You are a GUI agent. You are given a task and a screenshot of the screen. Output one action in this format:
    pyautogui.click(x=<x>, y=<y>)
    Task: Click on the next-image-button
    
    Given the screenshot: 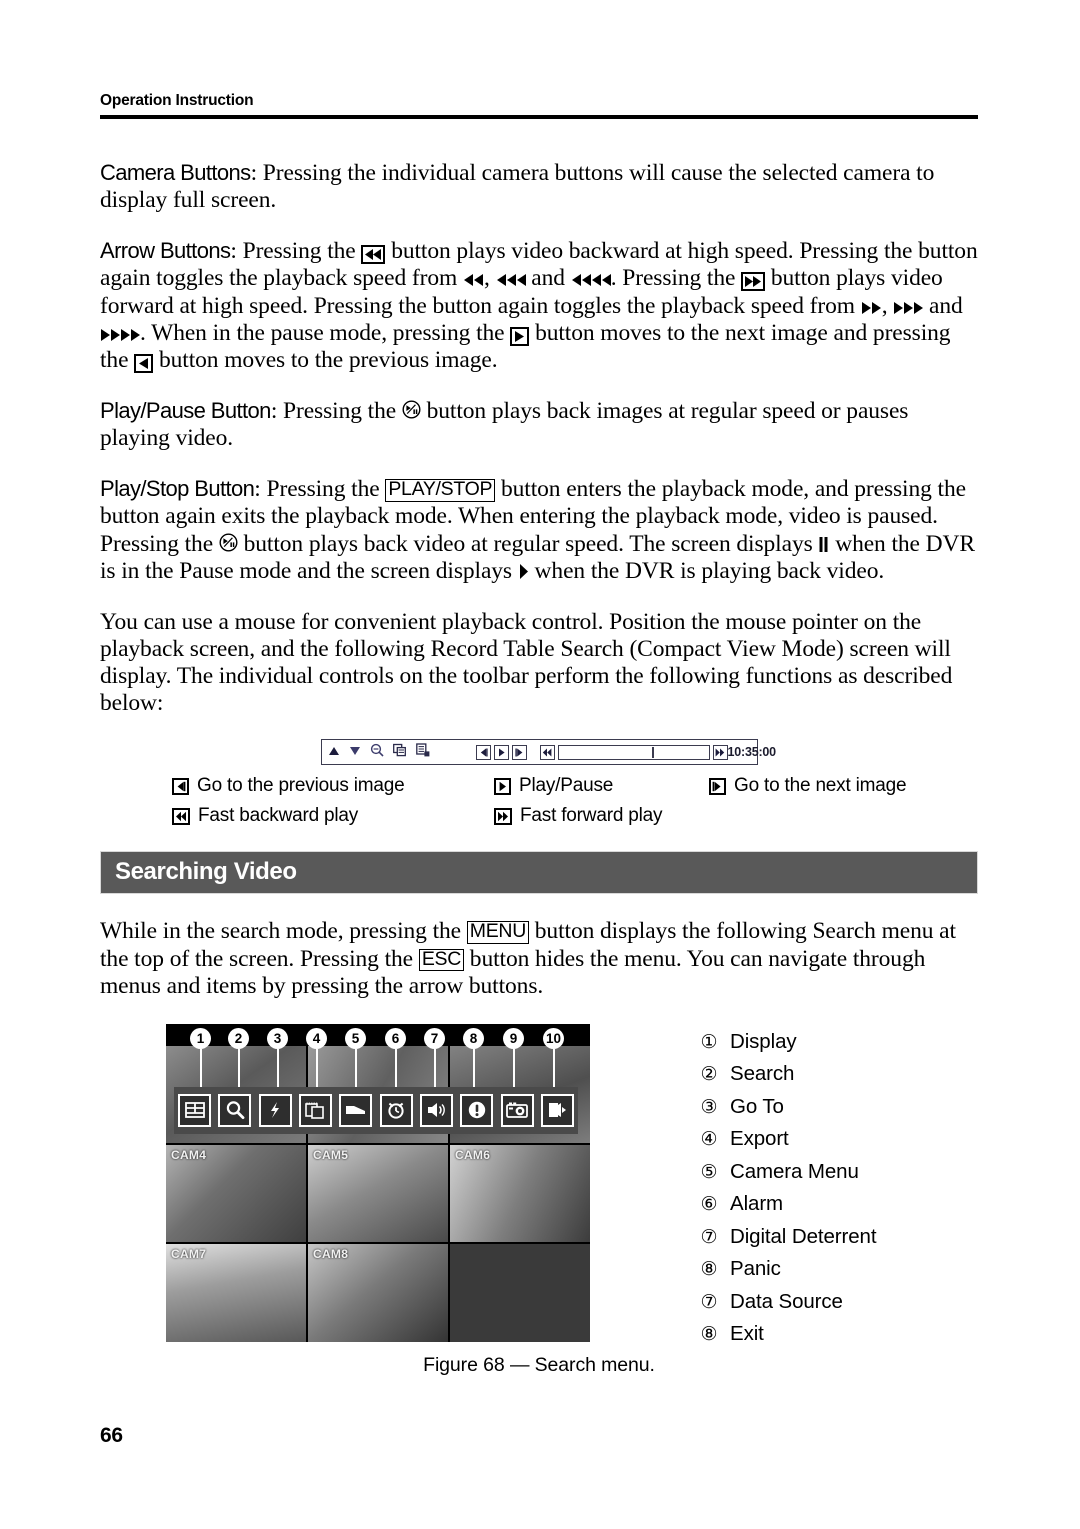 What is the action you would take?
    pyautogui.click(x=519, y=752)
    